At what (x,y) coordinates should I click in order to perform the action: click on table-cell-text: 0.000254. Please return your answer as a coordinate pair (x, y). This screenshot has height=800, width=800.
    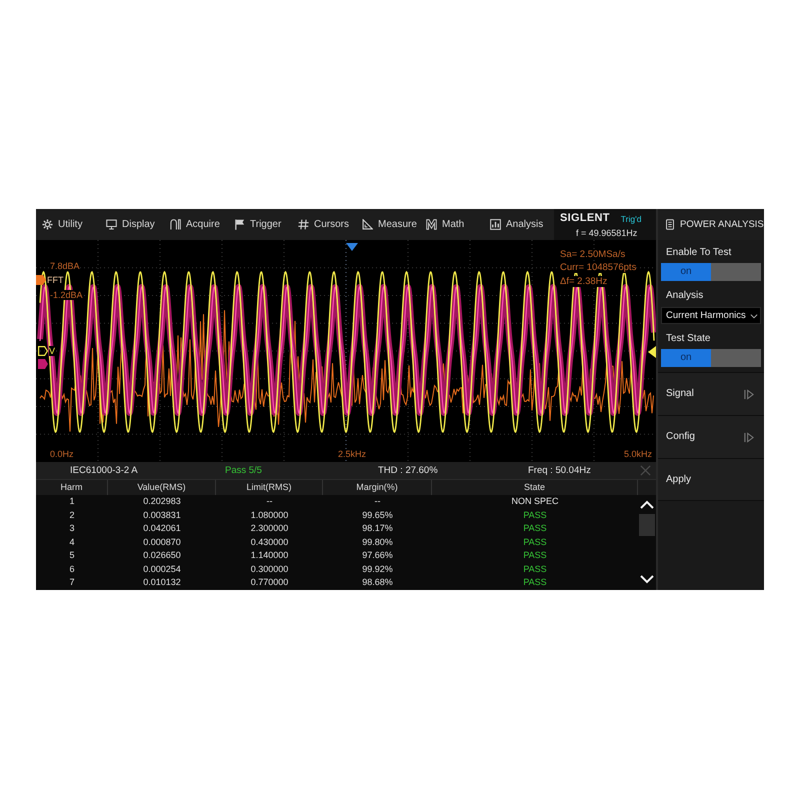
    Looking at the image, I should click on (162, 569).